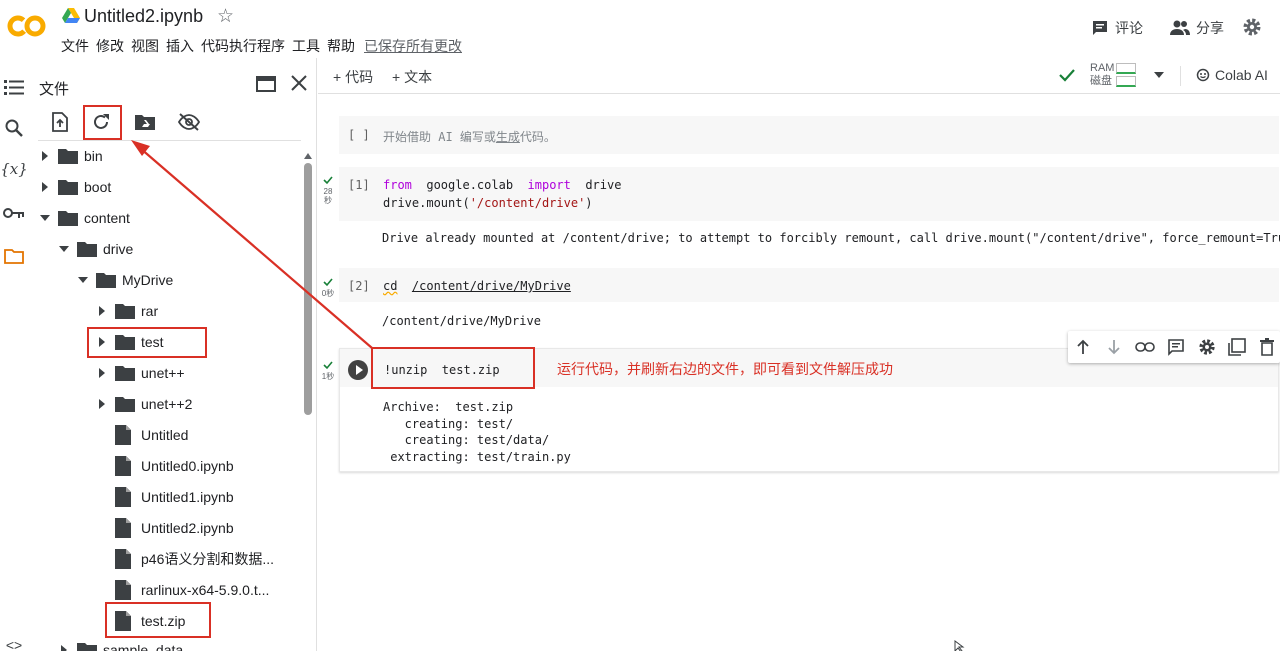  What do you see at coordinates (308, 156) in the screenshot?
I see `scroll-up-arrow-icon` at bounding box center [308, 156].